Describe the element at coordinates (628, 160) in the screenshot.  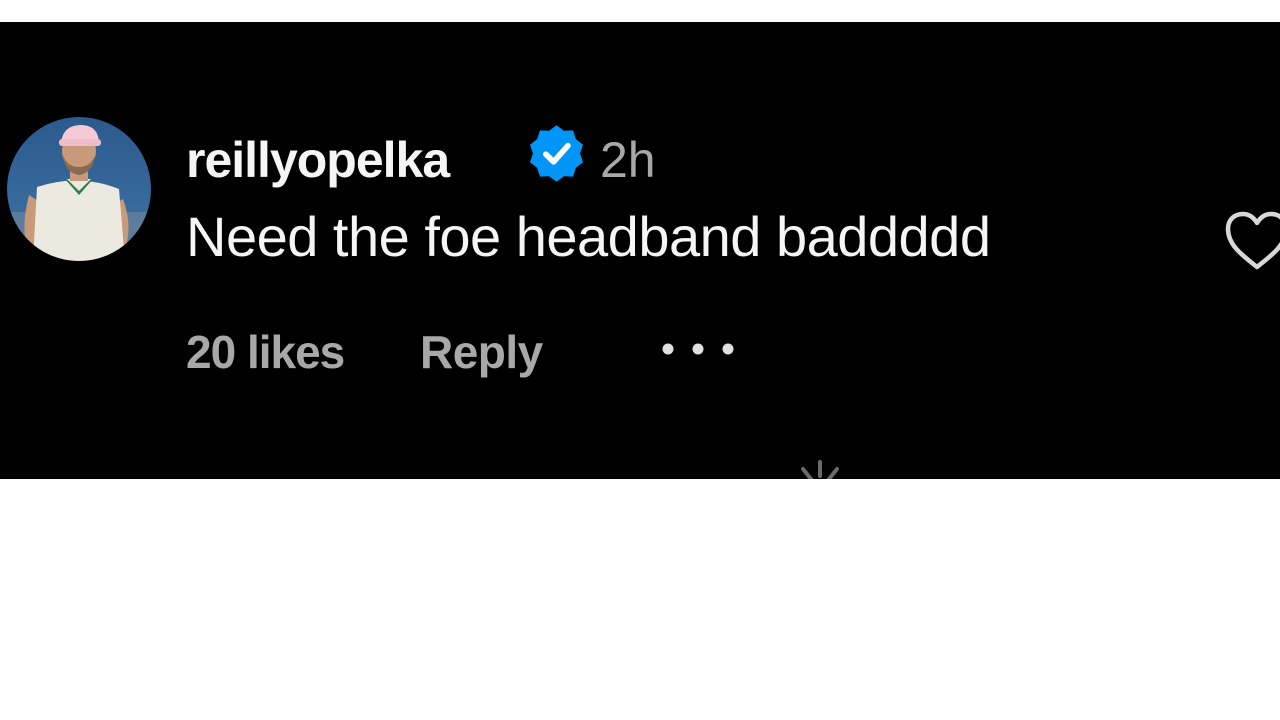
I see `timestamp: 2h` at that location.